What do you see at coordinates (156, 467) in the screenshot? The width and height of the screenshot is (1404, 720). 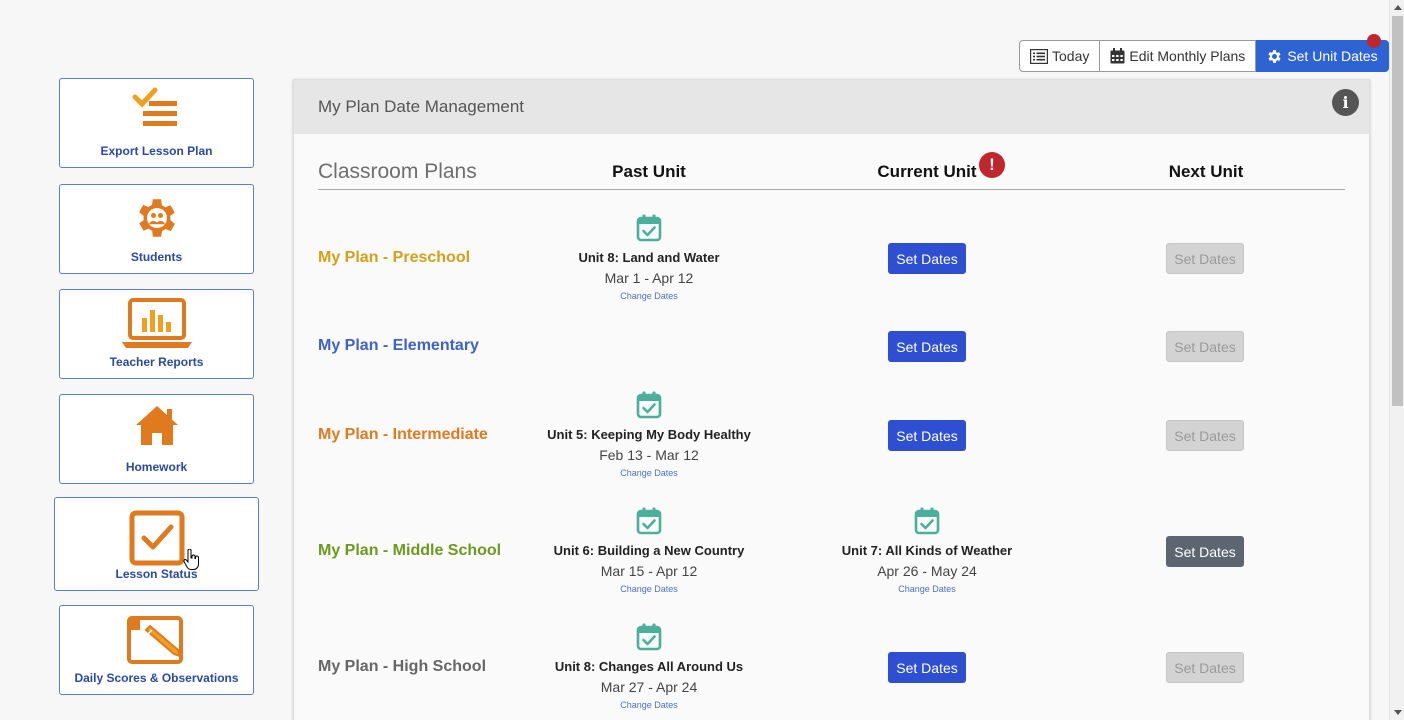 I see `sidebar-item-label: Homework` at bounding box center [156, 467].